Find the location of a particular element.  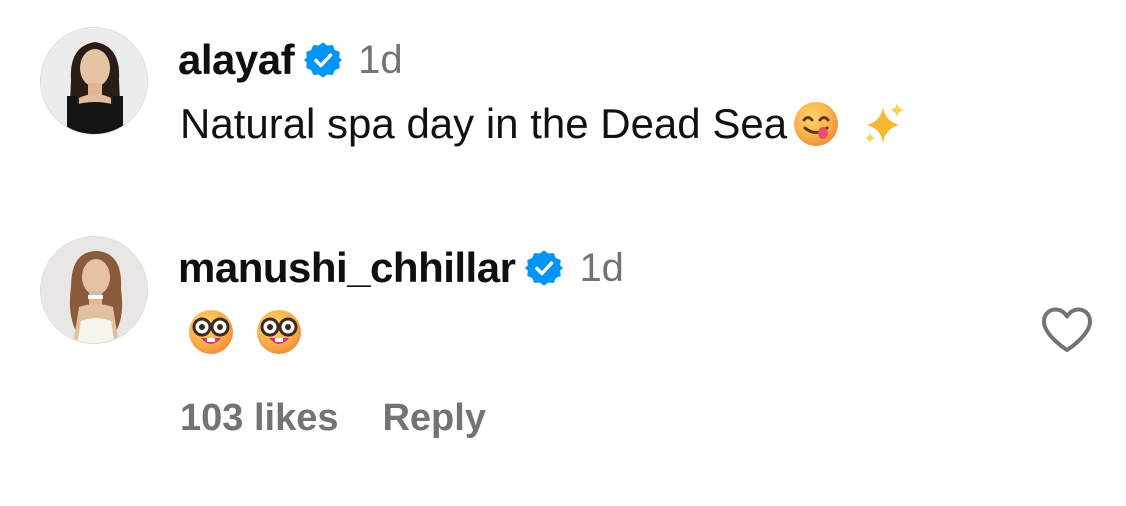

likes-count: 103 likes is located at coordinates (259, 418).